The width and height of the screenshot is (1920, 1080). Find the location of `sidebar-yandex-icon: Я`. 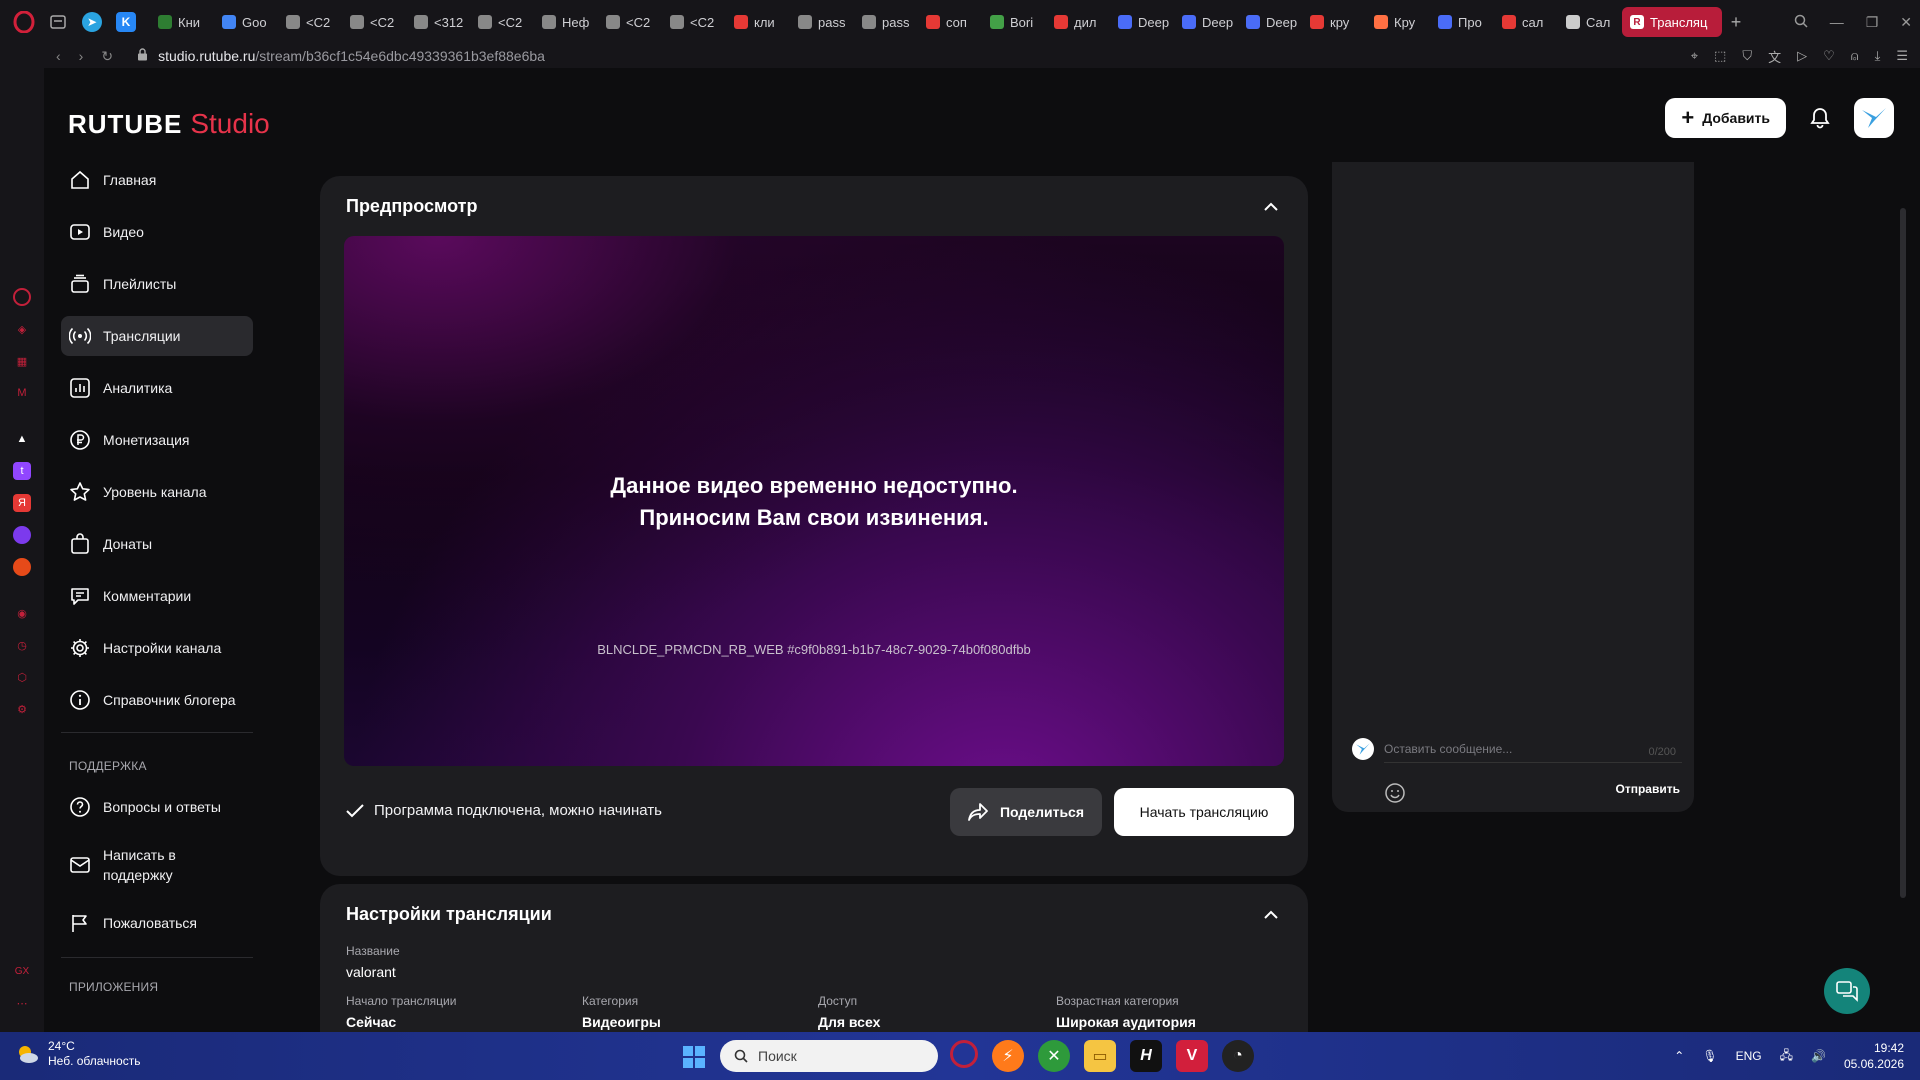

sidebar-yandex-icon: Я is located at coordinates (22, 503).